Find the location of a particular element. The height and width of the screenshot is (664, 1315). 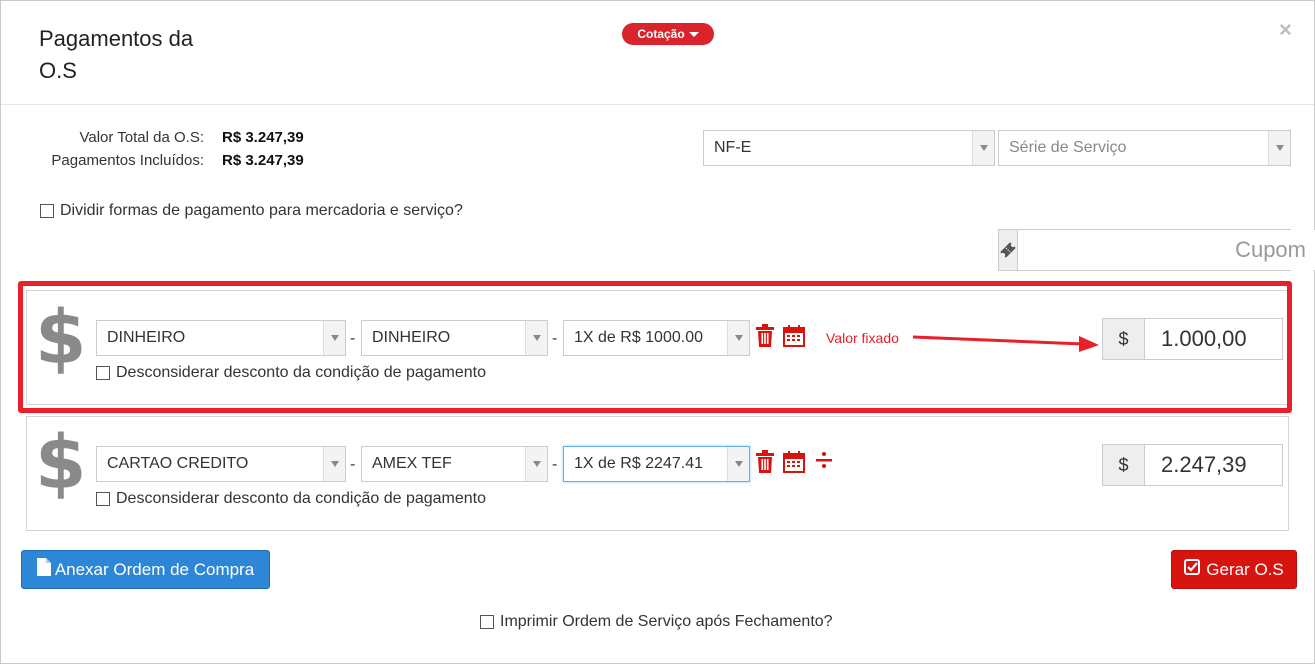

payment-submethod-value-2: AMEX TEF is located at coordinates (412, 463).